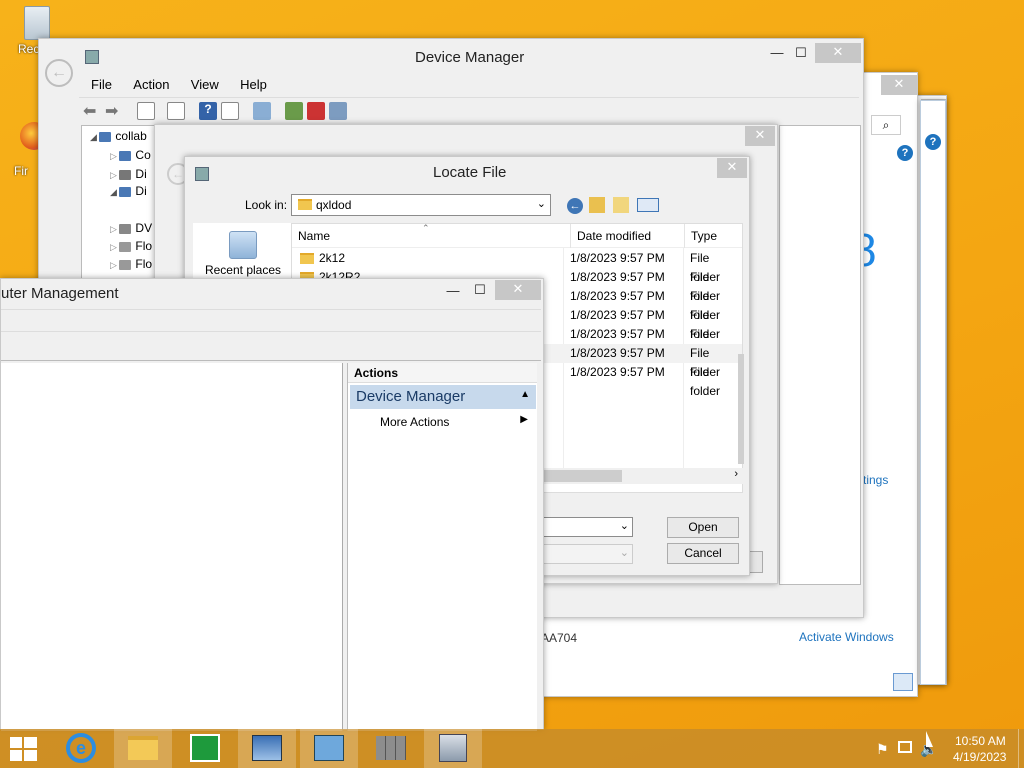  I want to click on column-type: Type, so click(700, 236).